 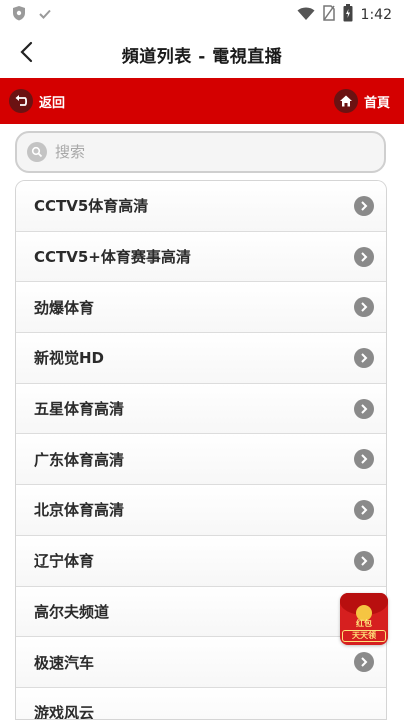 What do you see at coordinates (69, 358) in the screenshot?
I see `channel-label: 新视觉HD` at bounding box center [69, 358].